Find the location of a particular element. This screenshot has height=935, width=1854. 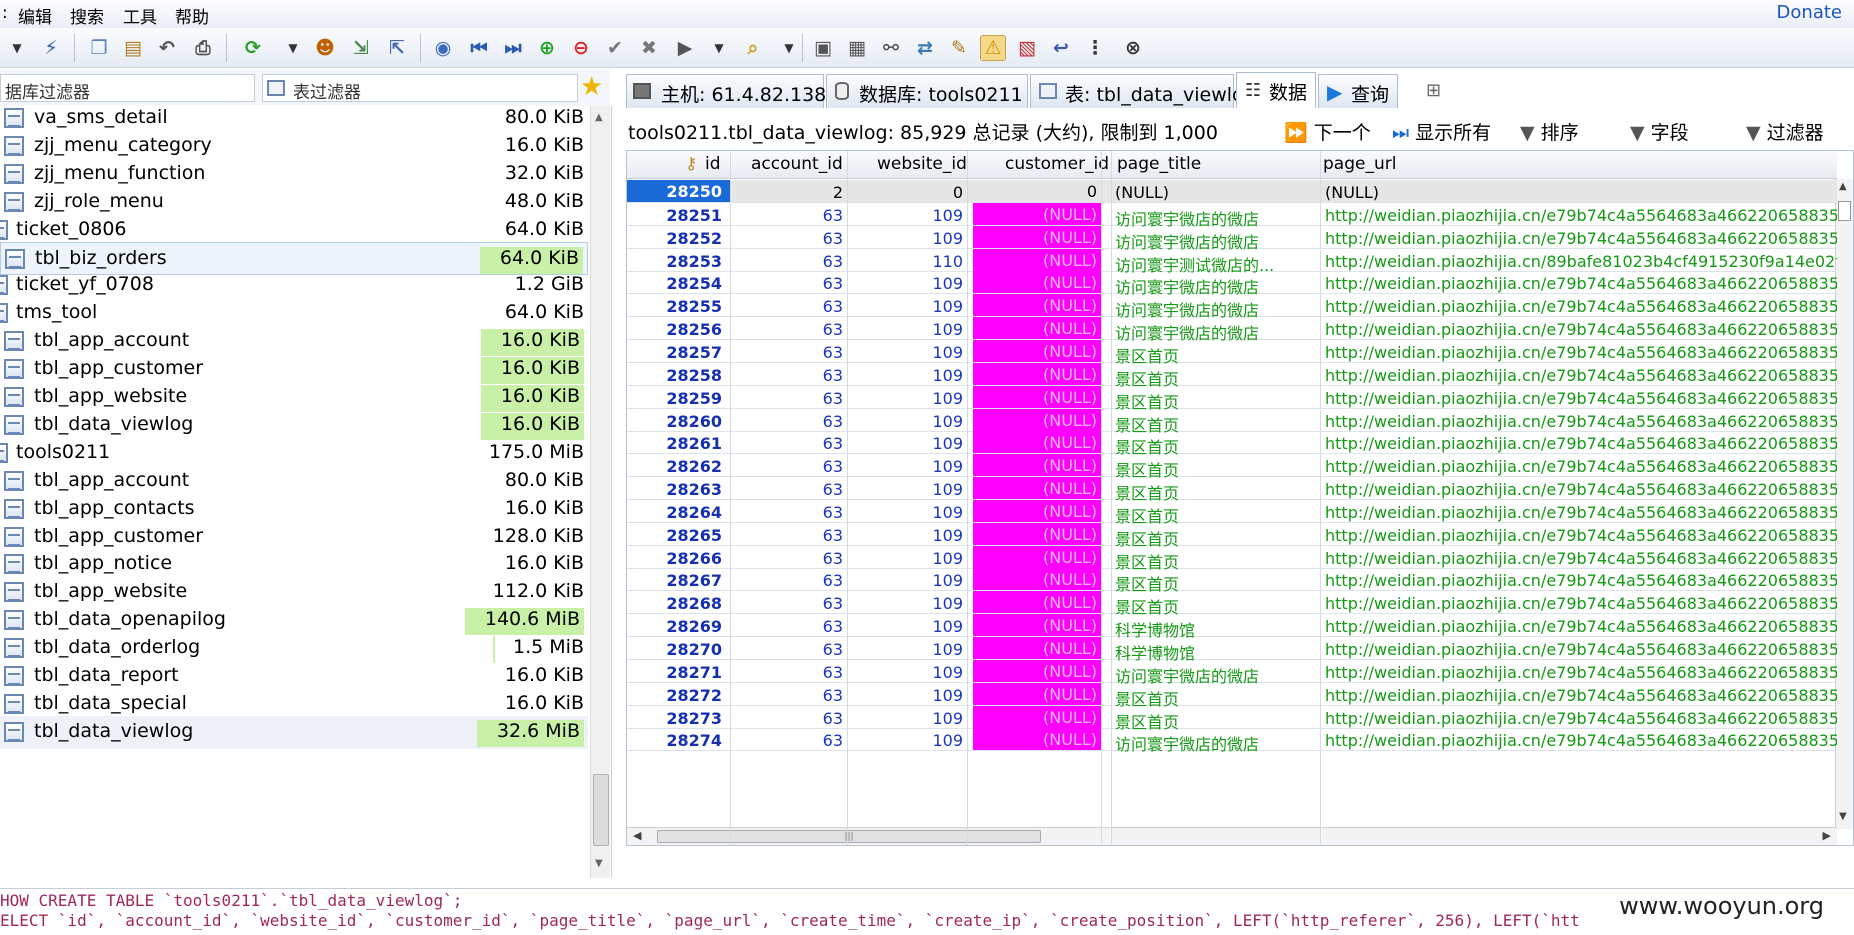

tree-scrollbar: ▲ ▼ is located at coordinates (600, 492).